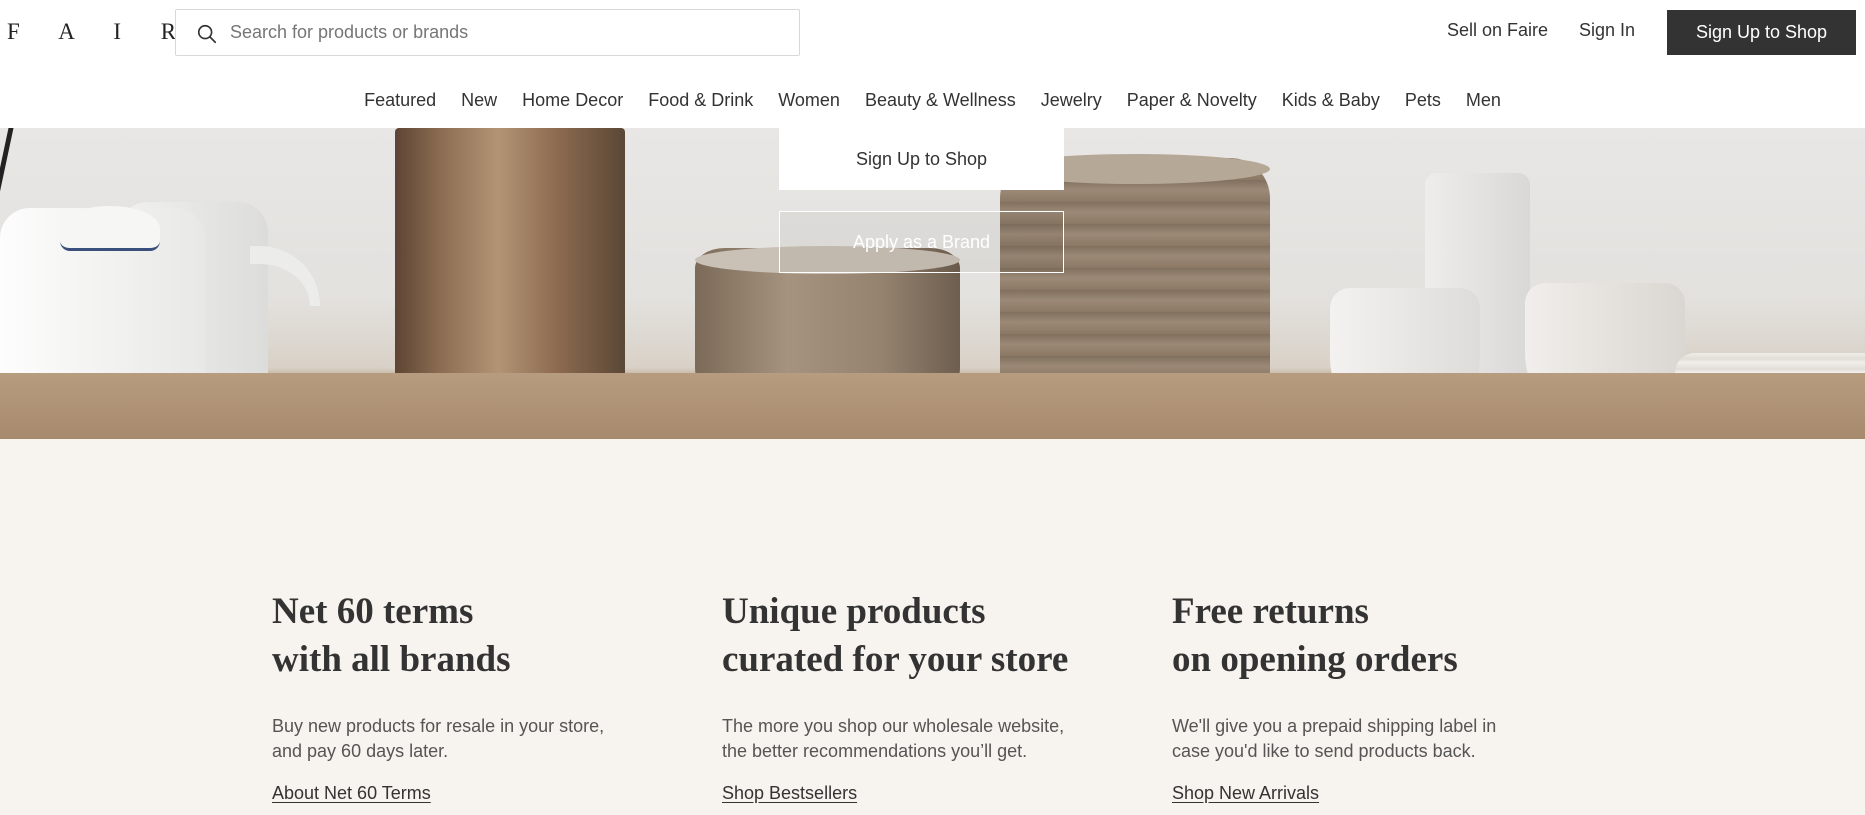  Describe the element at coordinates (940, 100) in the screenshot. I see `nav-item-beauty-wellness: Beauty & Wellness` at that location.